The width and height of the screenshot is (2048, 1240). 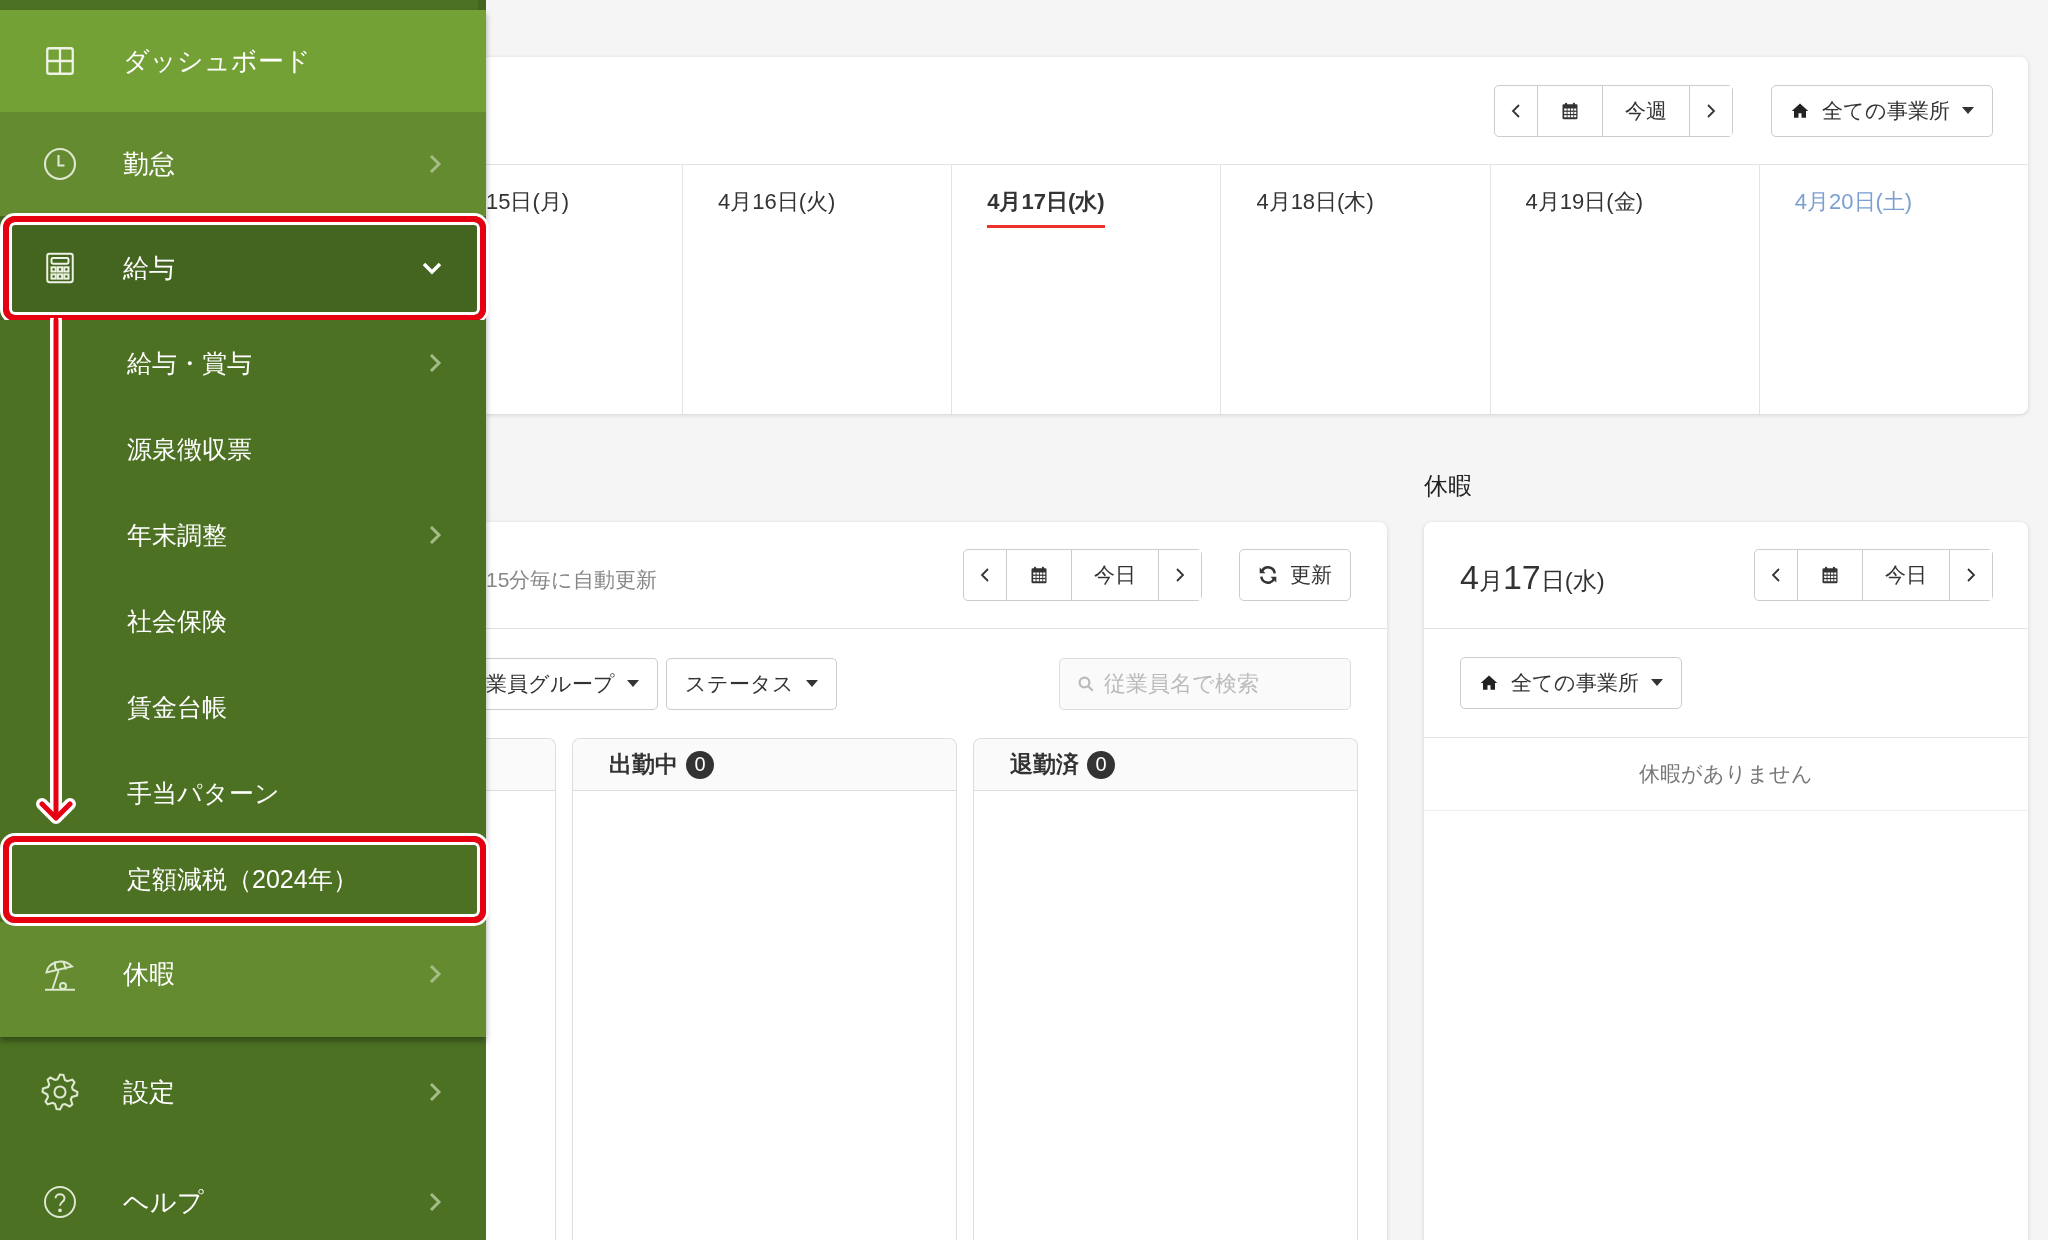 I want to click on sidebar-item: 給与, so click(x=243, y=268).